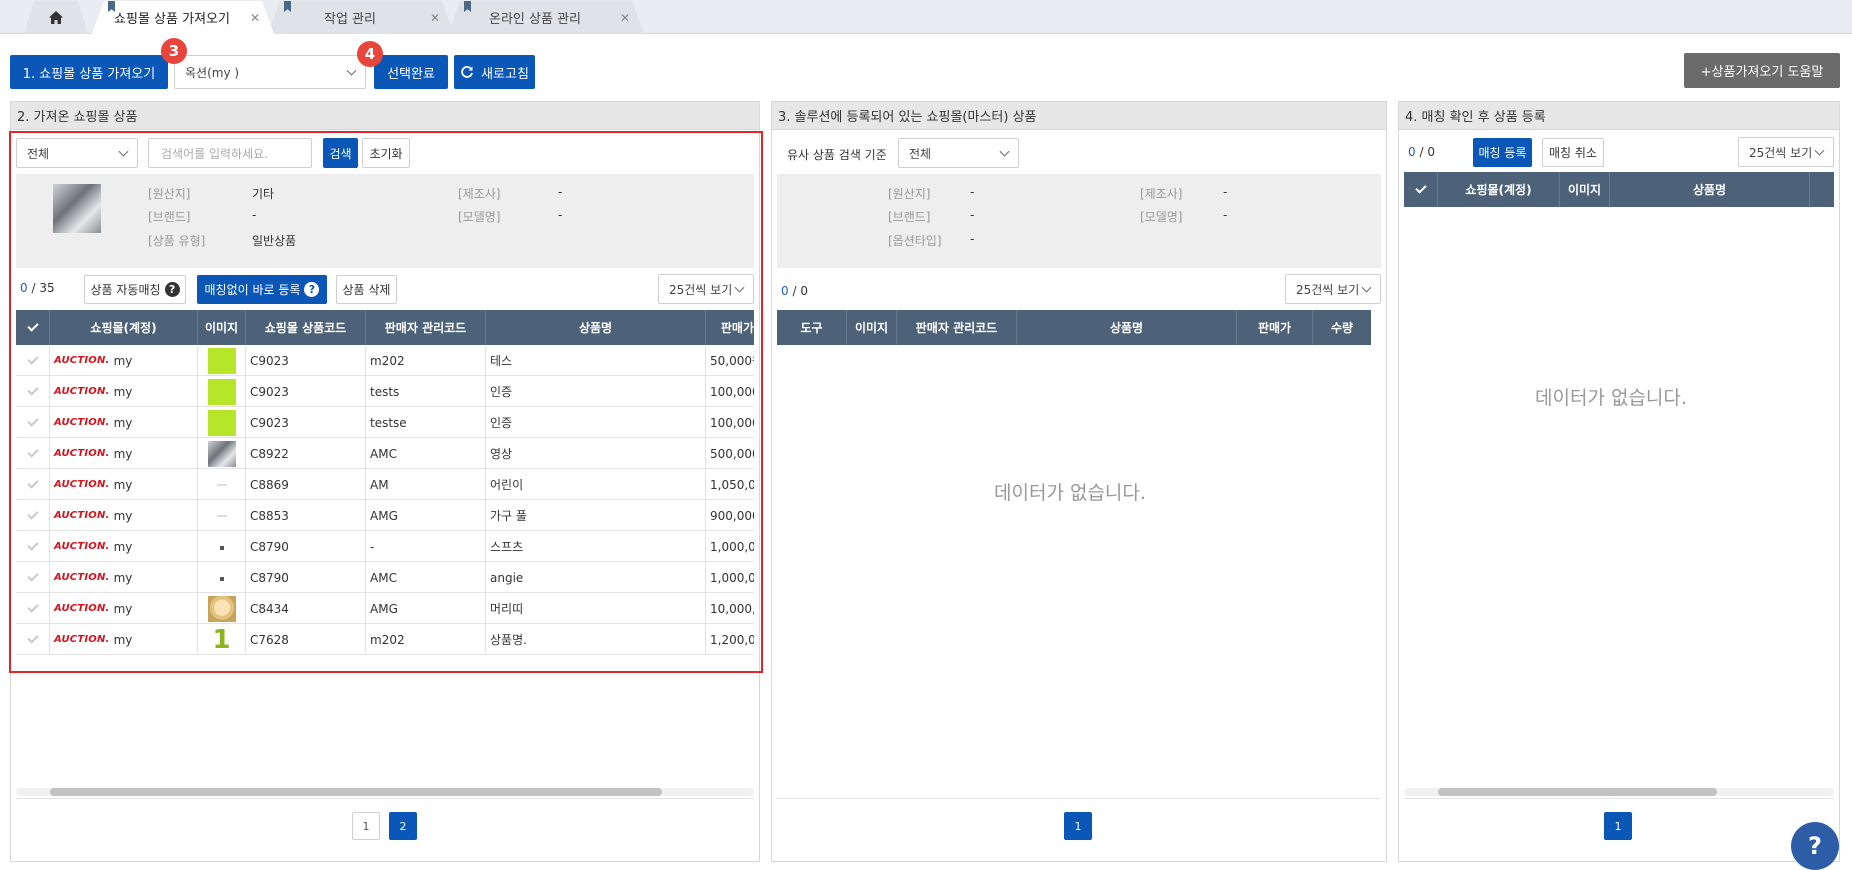 Image resolution: width=1852 pixels, height=870 pixels. I want to click on product-code-cell: C9023, so click(306, 360).